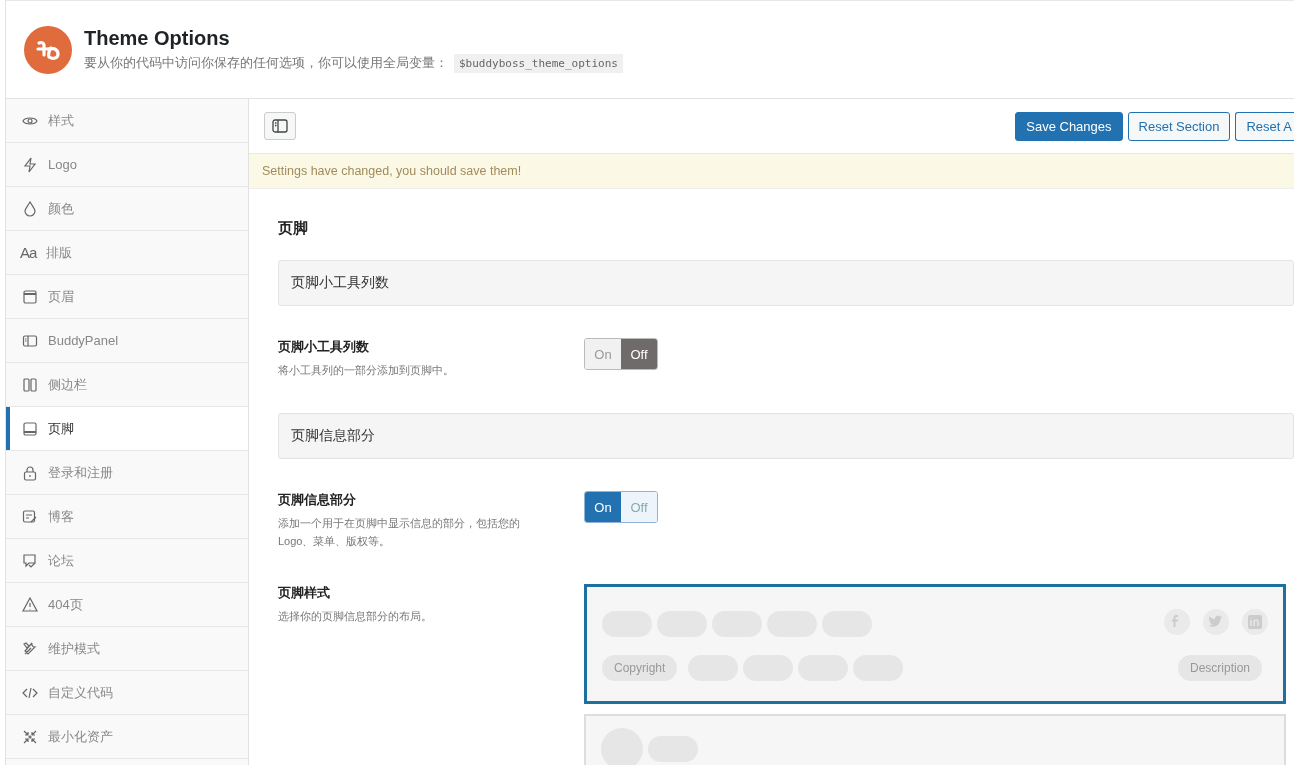 The image size is (1294, 765). Describe the element at coordinates (640, 668) in the screenshot. I see `copyright-placeholder: Copyright` at that location.